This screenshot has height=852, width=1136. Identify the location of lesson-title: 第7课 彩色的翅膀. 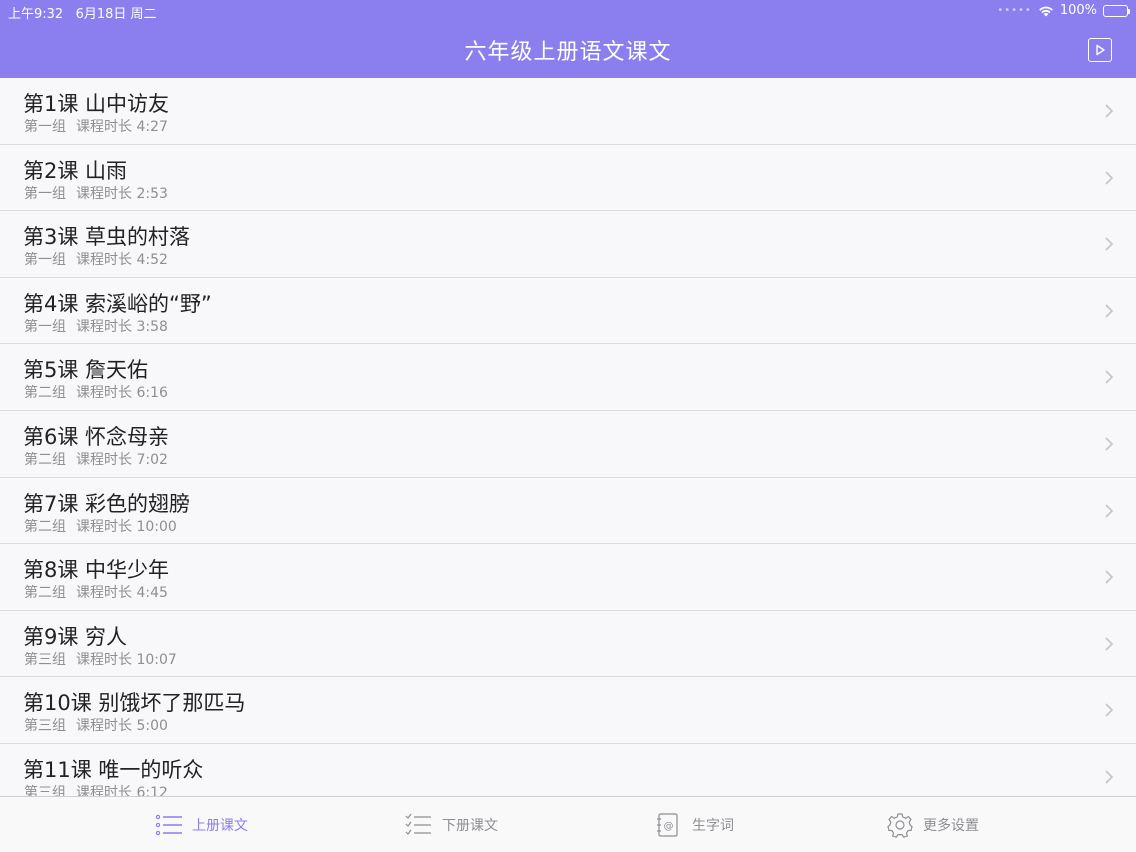
(107, 503).